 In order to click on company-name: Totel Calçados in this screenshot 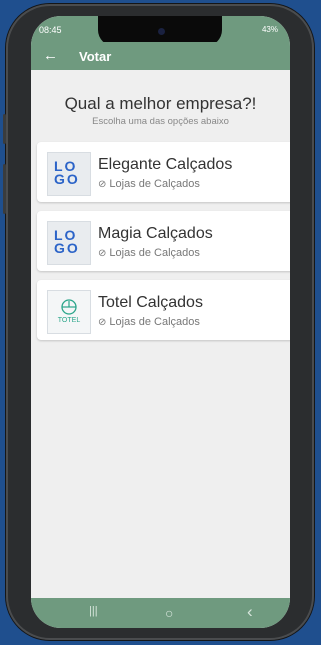, I will do `click(150, 302)`.